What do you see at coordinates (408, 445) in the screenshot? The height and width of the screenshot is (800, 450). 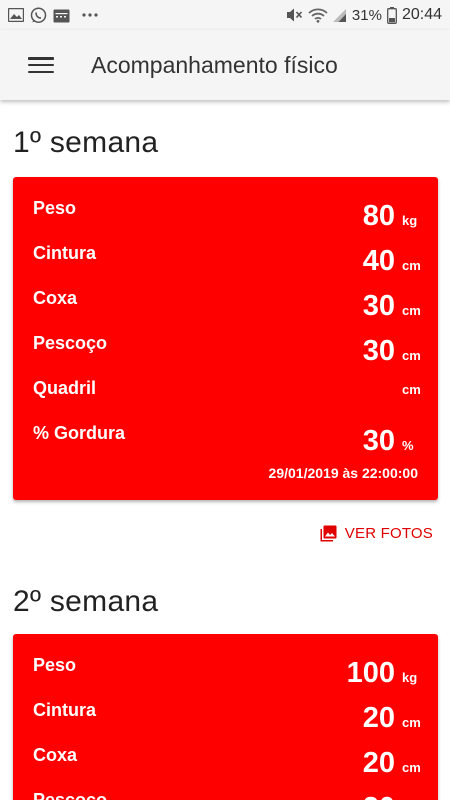 I see `metric-unit: %` at bounding box center [408, 445].